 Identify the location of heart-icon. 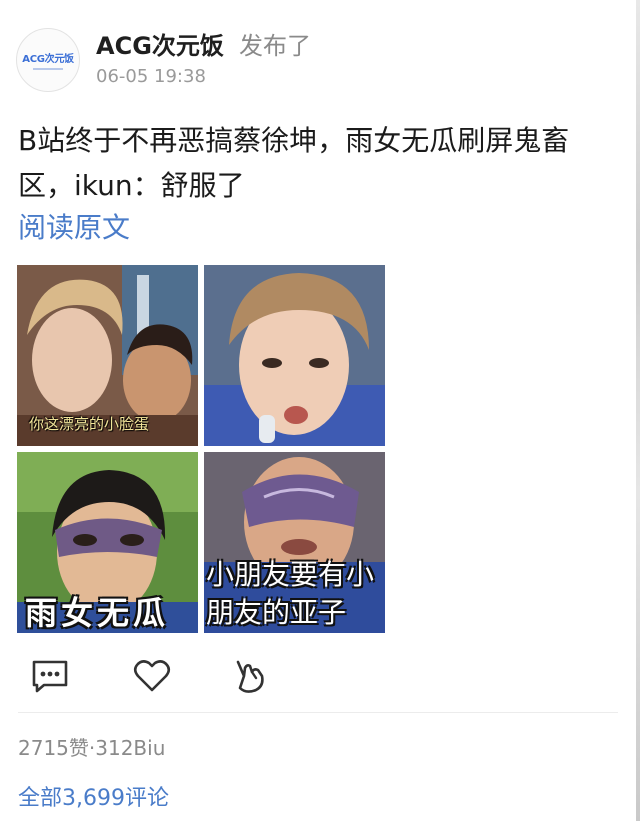
(152, 676).